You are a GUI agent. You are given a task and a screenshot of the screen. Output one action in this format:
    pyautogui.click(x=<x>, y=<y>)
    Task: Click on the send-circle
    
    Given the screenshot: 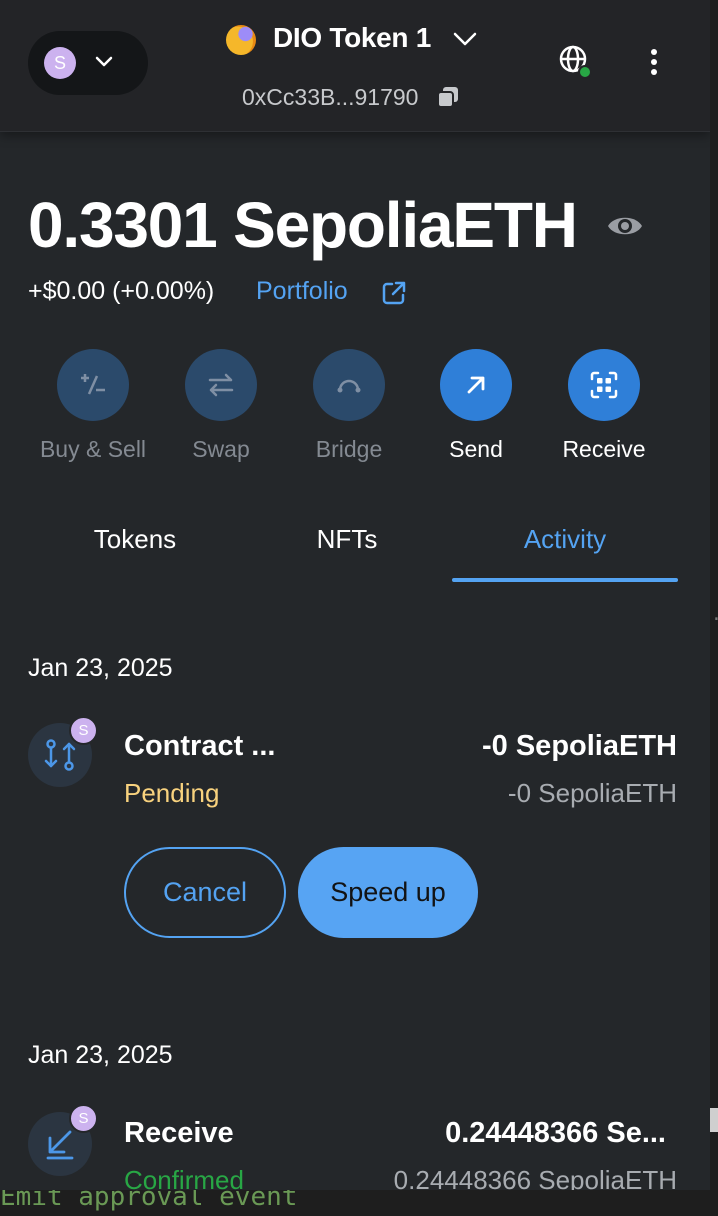 What is the action you would take?
    pyautogui.click(x=476, y=385)
    